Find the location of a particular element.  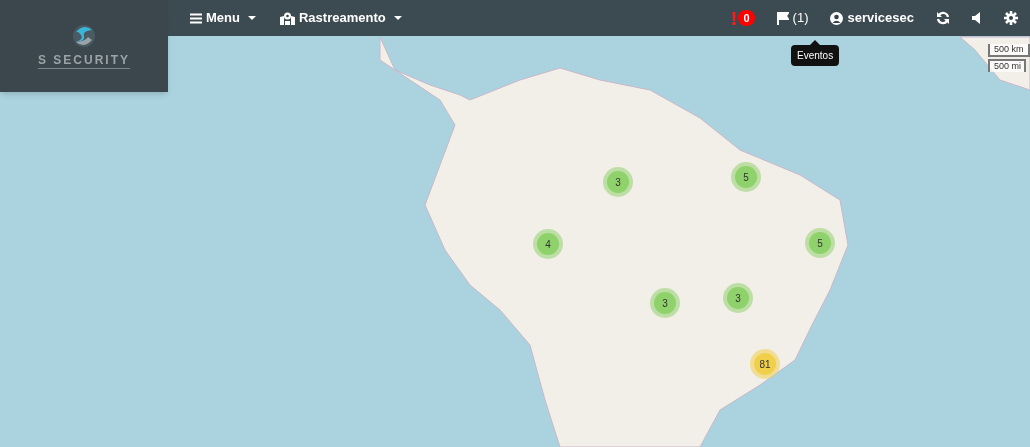

scale-metric: 500 km is located at coordinates (1009, 50).